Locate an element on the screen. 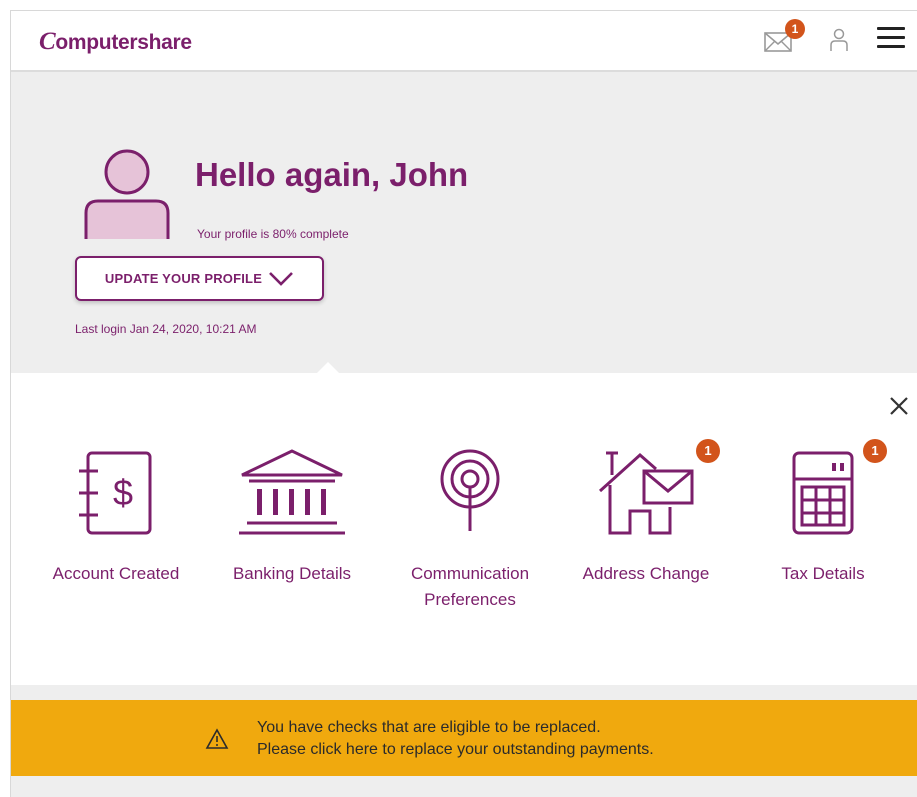 The image size is (917, 797). update-profile-label: UPDATE YOUR PROFILE is located at coordinates (183, 278).